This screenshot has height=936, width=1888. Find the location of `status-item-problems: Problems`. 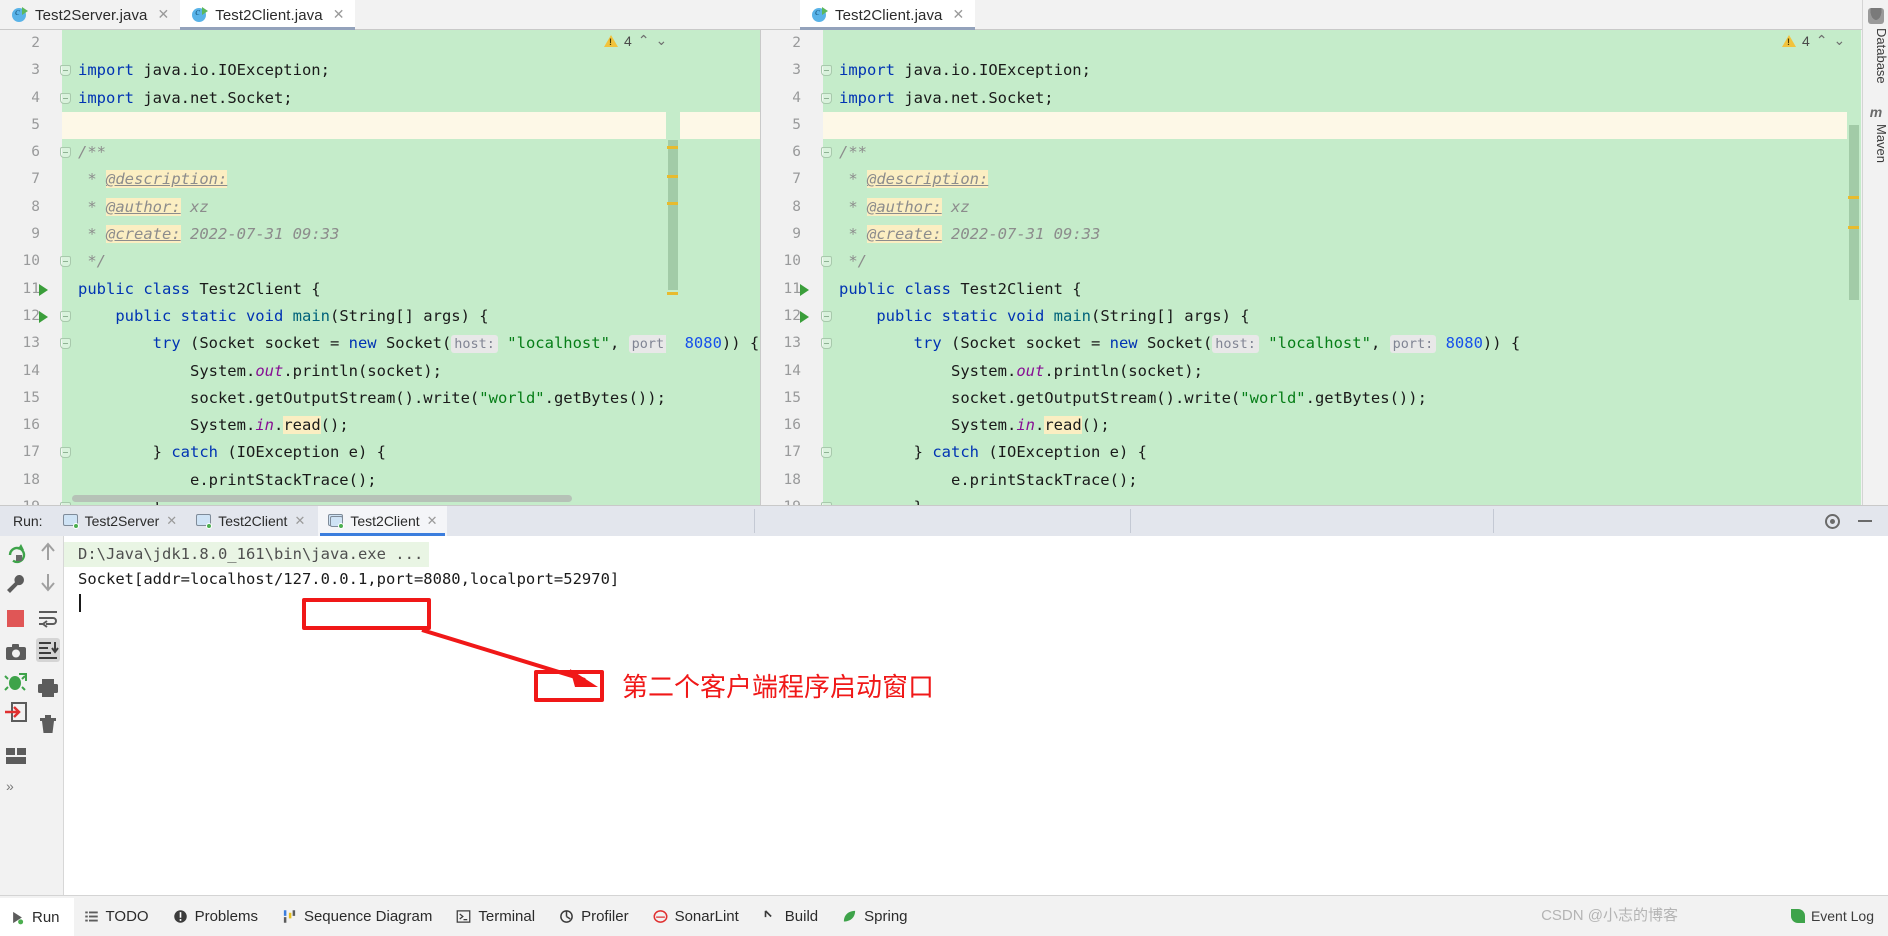

status-item-problems: Problems is located at coordinates (217, 916).